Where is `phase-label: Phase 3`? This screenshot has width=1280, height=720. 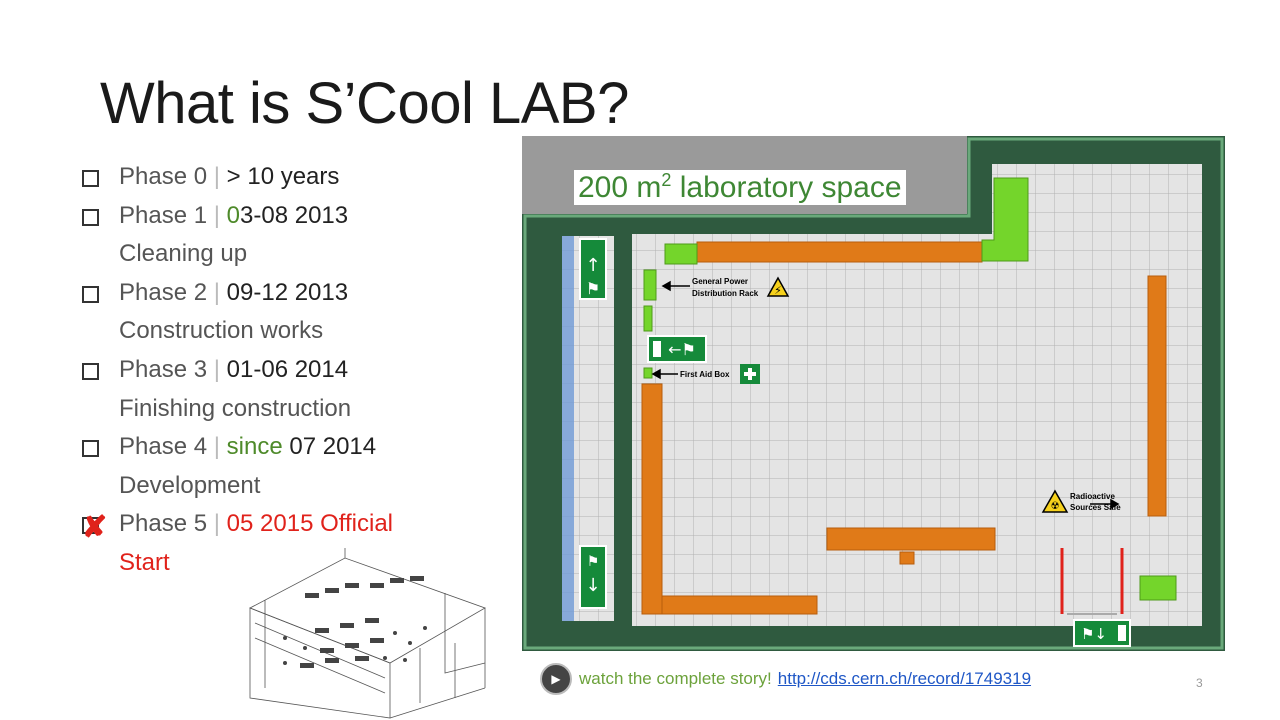 phase-label: Phase 3 is located at coordinates (163, 369).